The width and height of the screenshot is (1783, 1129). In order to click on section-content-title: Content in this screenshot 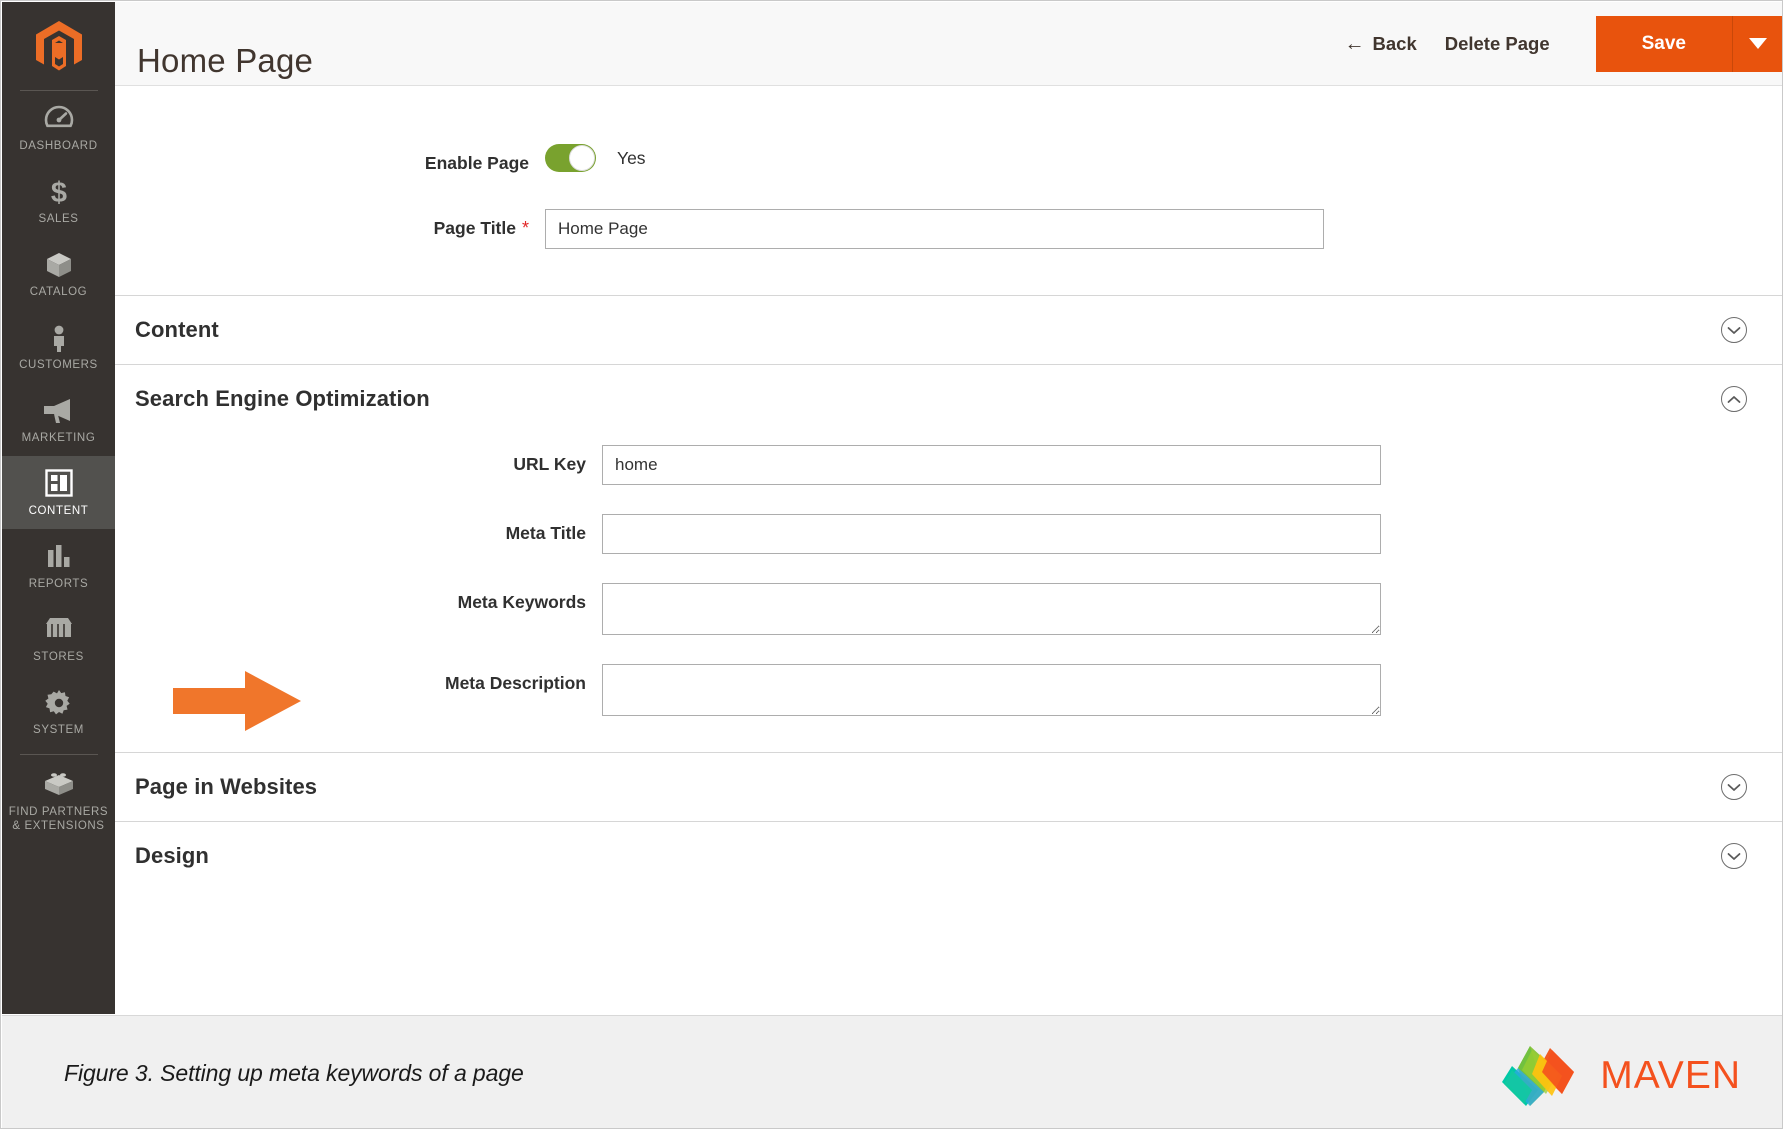, I will do `click(177, 329)`.